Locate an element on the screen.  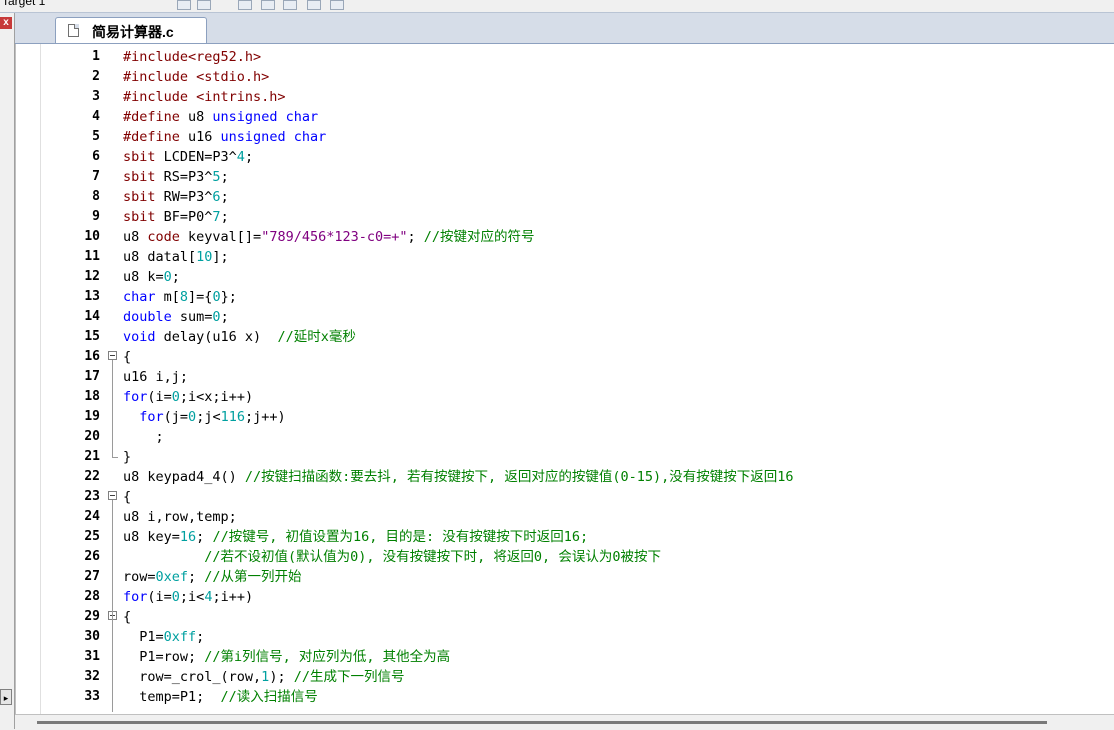
line-number: 8 is located at coordinates (96, 196).